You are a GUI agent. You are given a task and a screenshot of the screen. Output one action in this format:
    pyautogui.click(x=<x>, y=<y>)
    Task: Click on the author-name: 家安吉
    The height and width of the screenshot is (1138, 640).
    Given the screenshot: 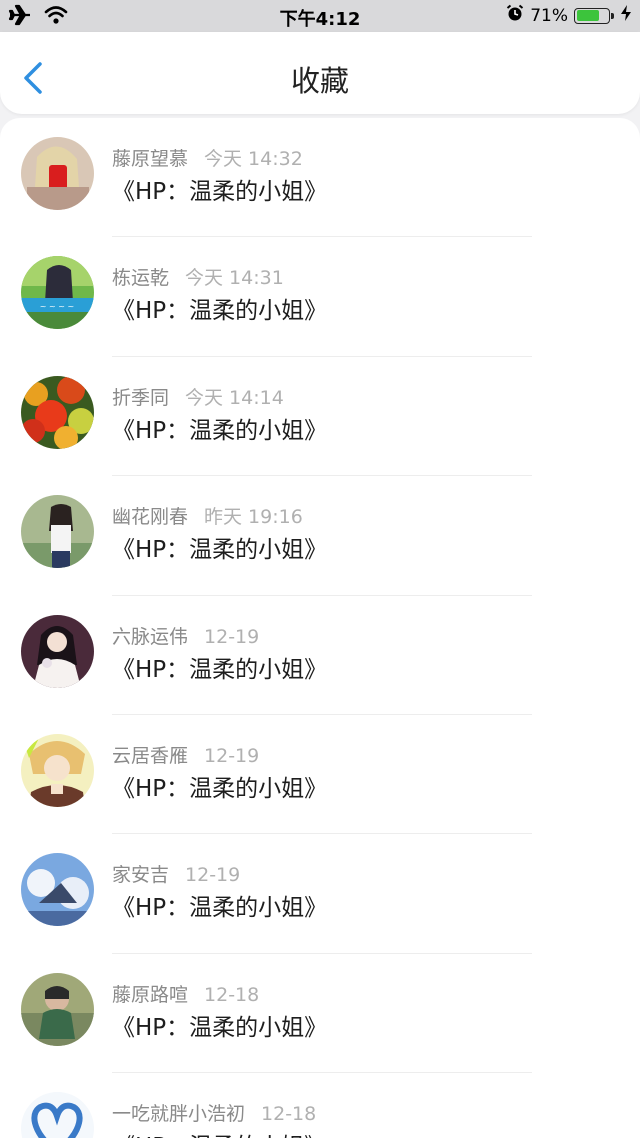 What is the action you would take?
    pyautogui.click(x=140, y=875)
    